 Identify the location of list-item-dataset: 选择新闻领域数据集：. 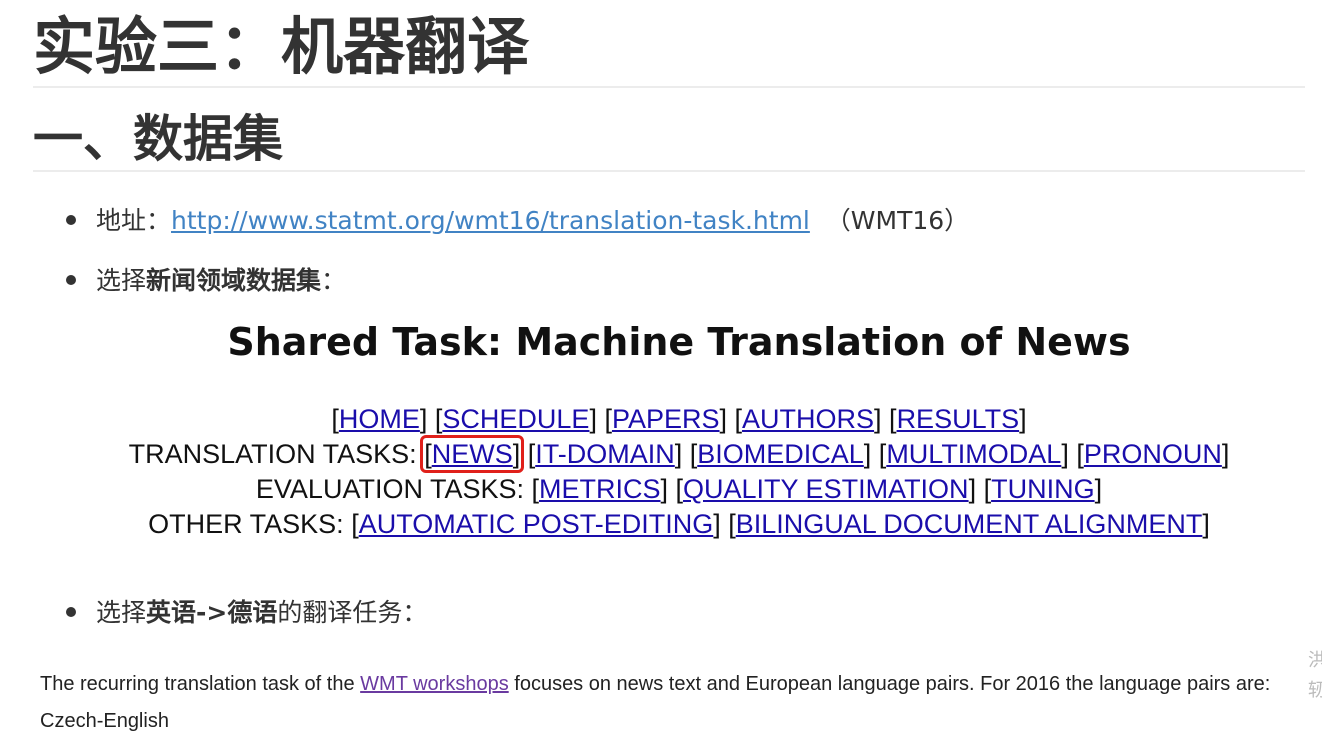
(206, 281).